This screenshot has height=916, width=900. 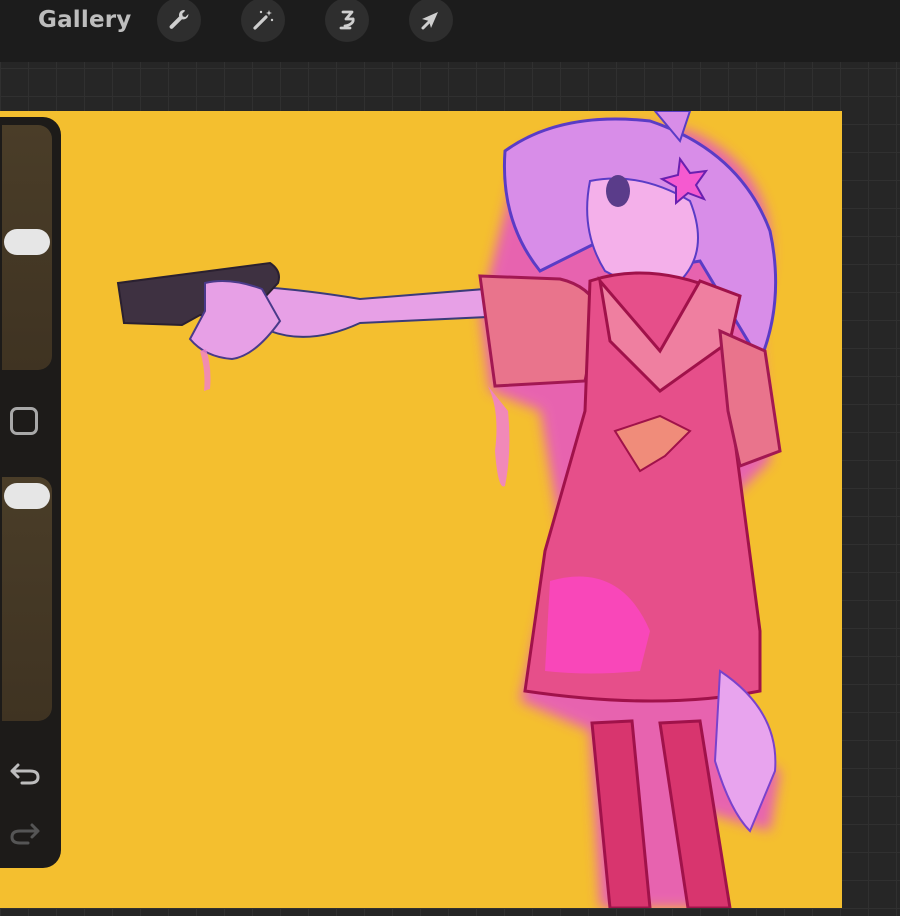 I want to click on selection-s-icon, so click(x=347, y=20).